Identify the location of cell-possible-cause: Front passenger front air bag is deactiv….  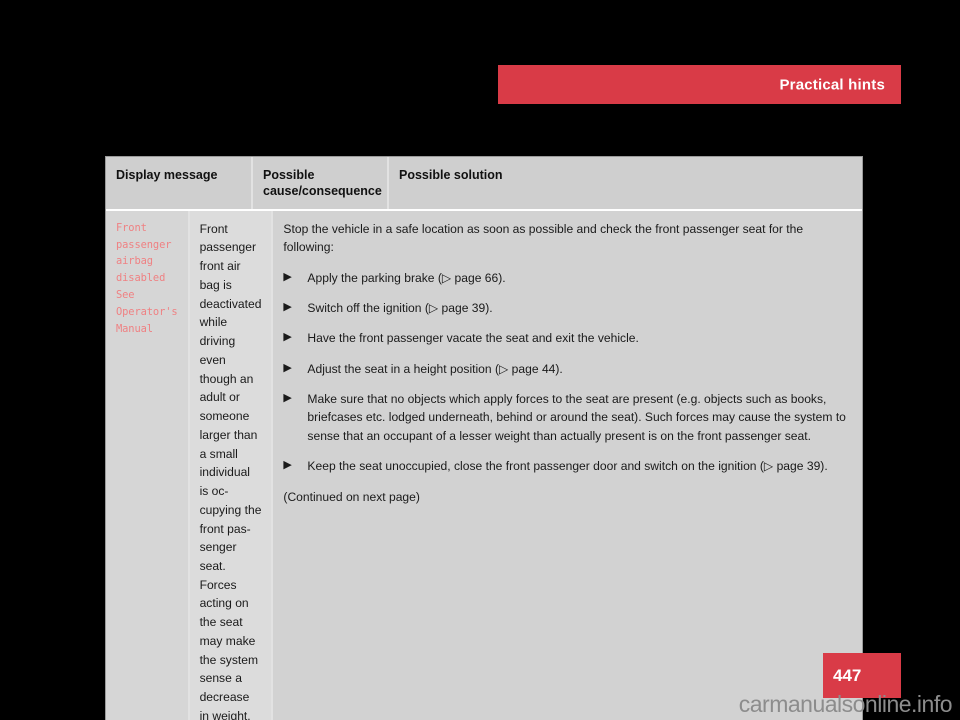
(231, 465).